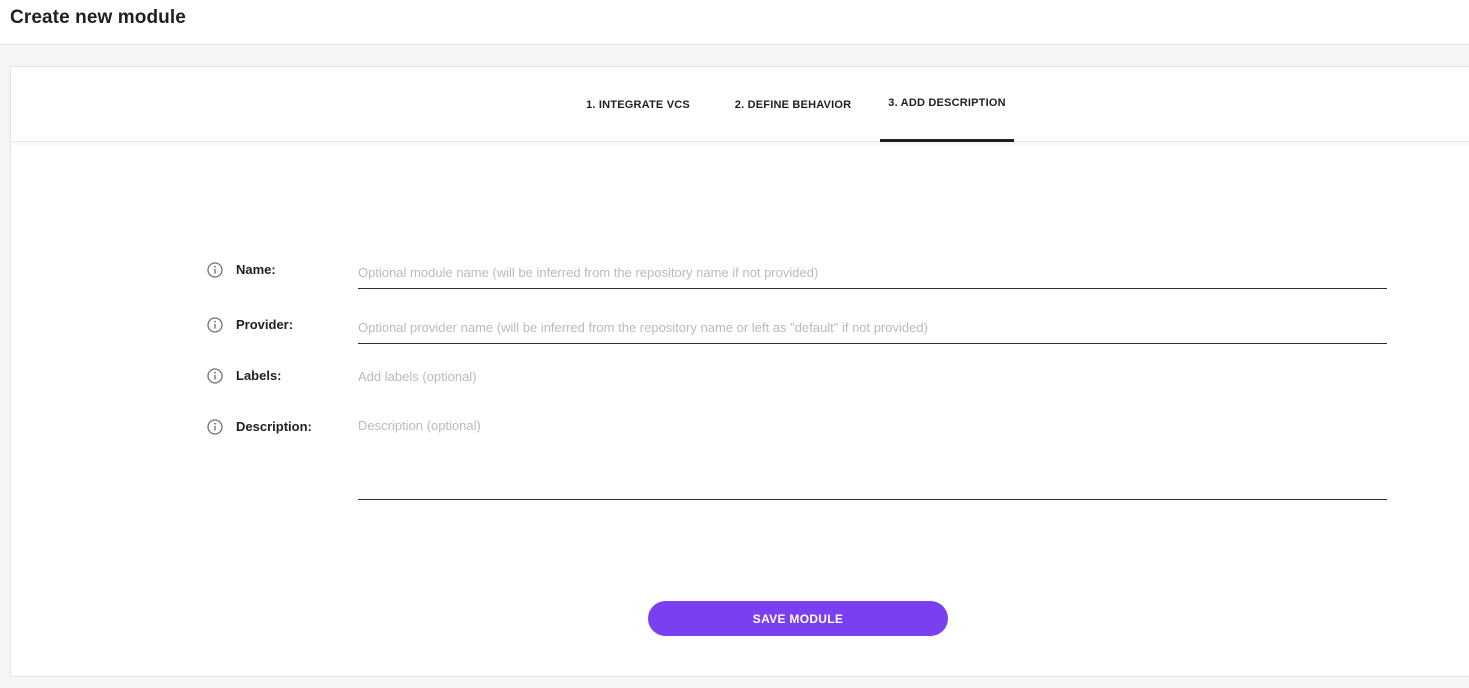 The width and height of the screenshot is (1469, 688). I want to click on labels-label: Labels:, so click(259, 375).